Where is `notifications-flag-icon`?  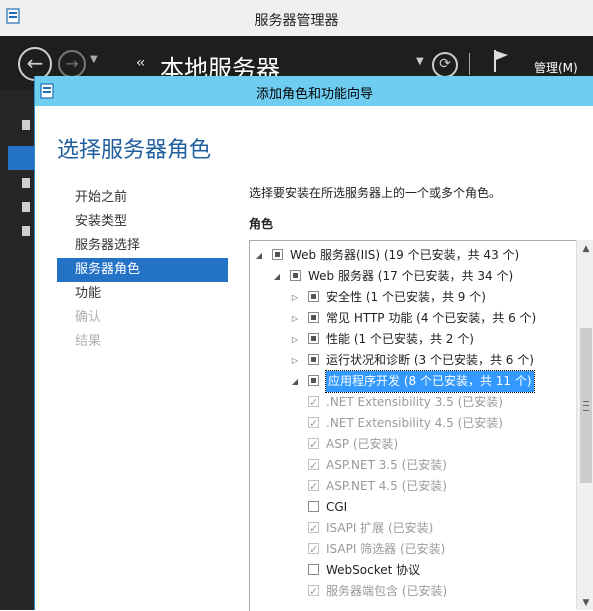
notifications-flag-icon is located at coordinates (501, 61).